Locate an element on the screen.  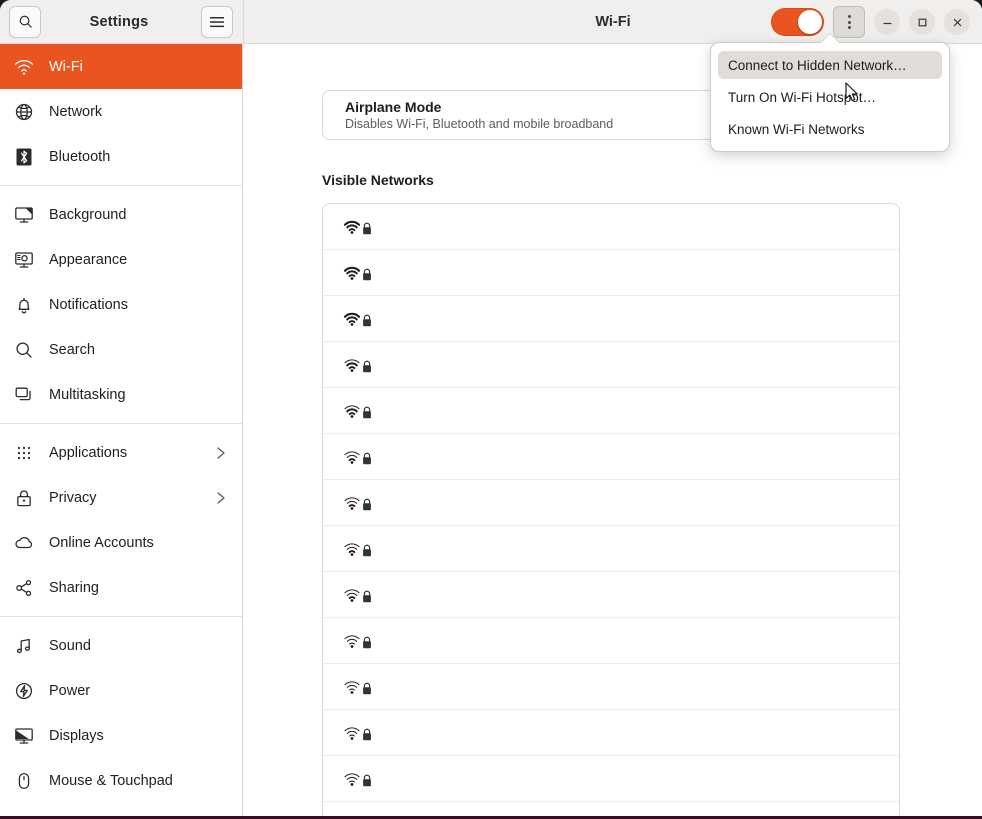
sidebar-item-sharing: Sharing is located at coordinates (121, 587).